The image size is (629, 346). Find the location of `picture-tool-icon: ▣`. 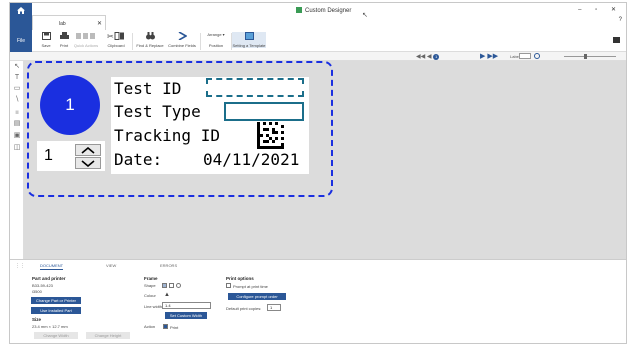

picture-tool-icon: ▣ is located at coordinates (17, 136).